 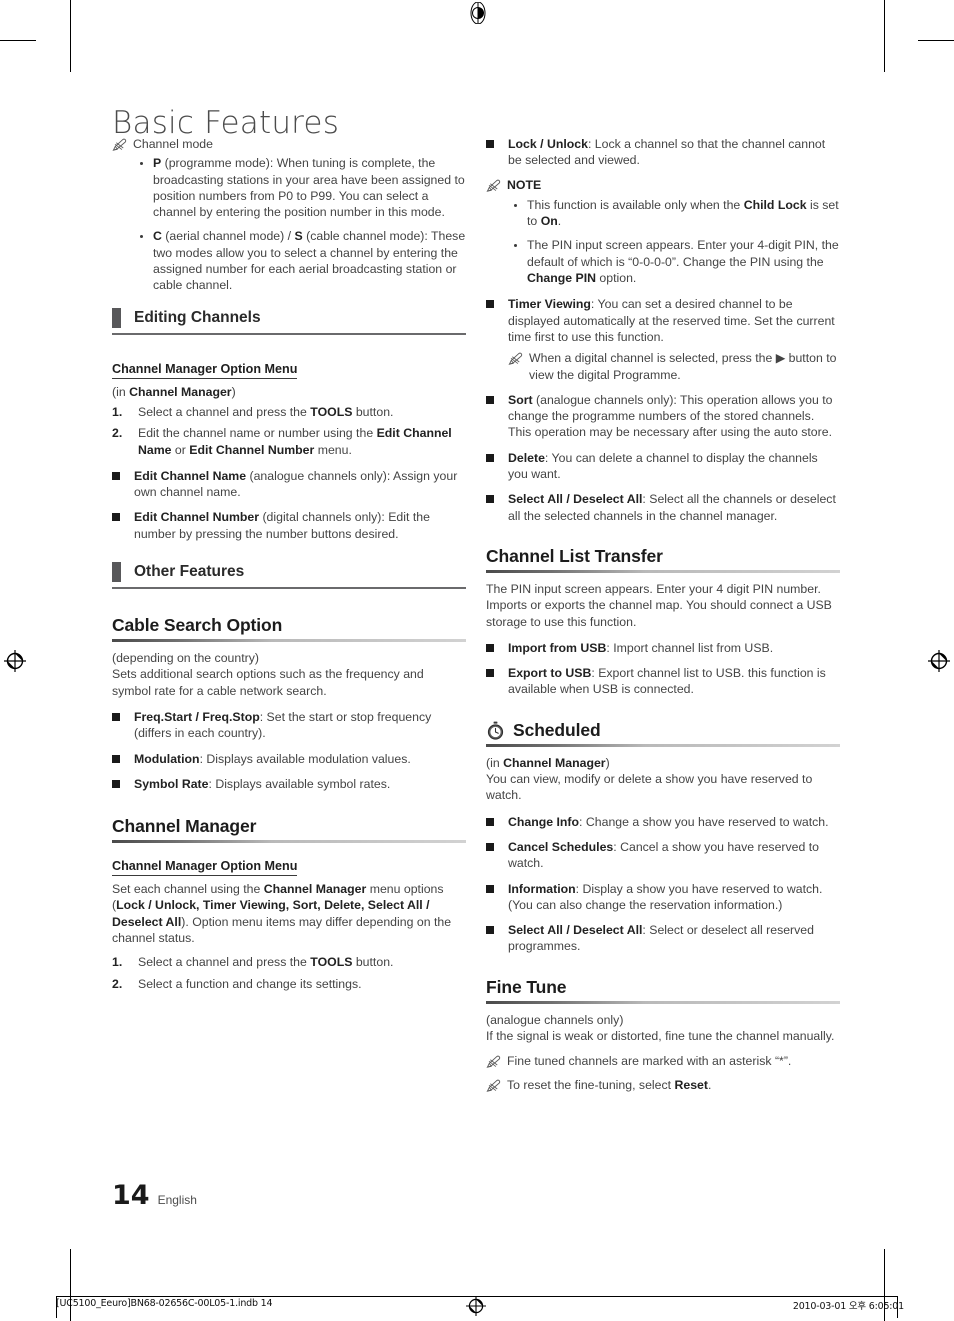 What do you see at coordinates (116, 317) in the screenshot?
I see `section-bar-icon` at bounding box center [116, 317].